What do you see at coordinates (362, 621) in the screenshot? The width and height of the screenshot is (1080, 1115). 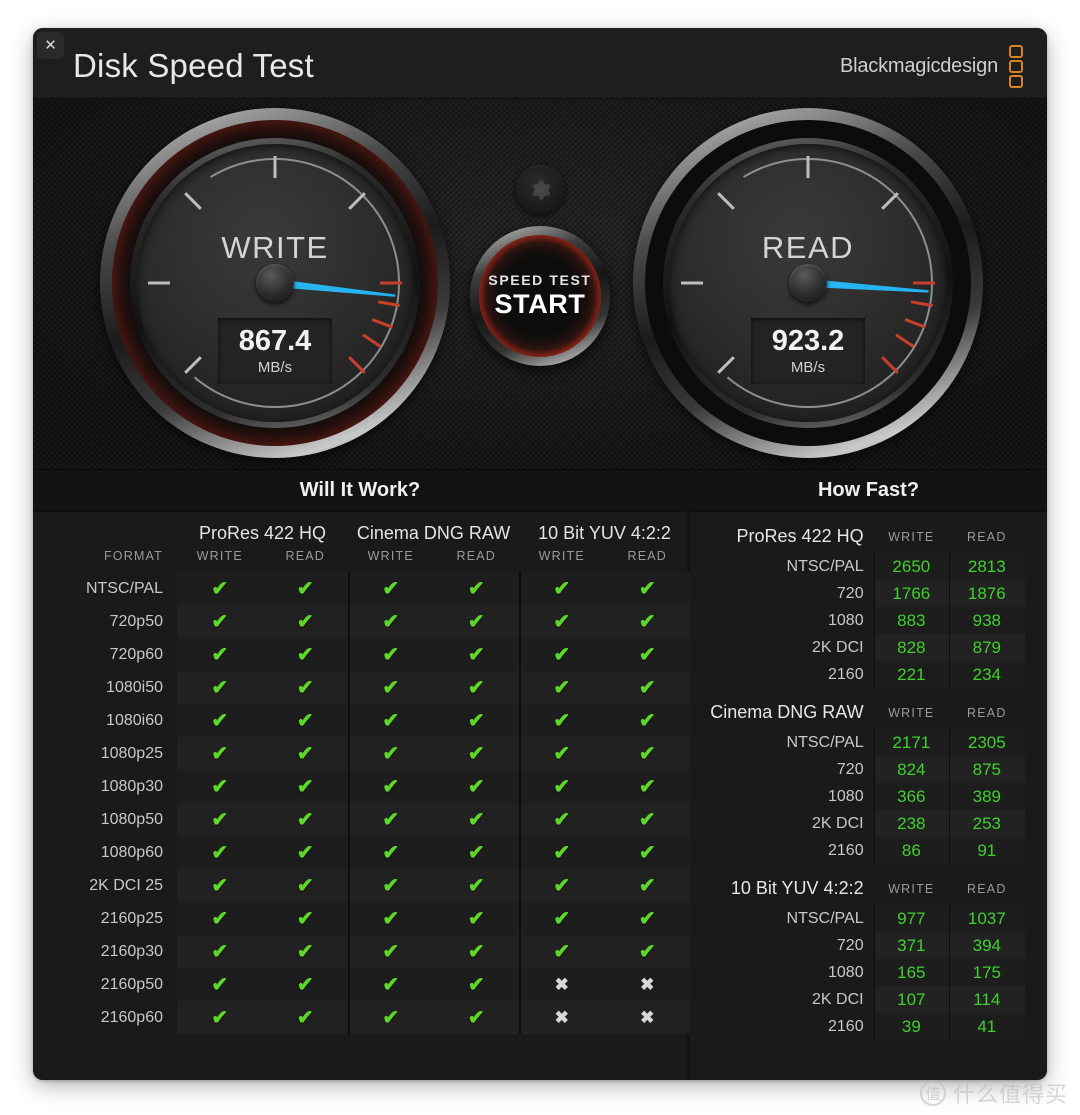 I see `table-row: 720p50 ✔ ✔ ✔ ✔ ✔ ✔` at bounding box center [362, 621].